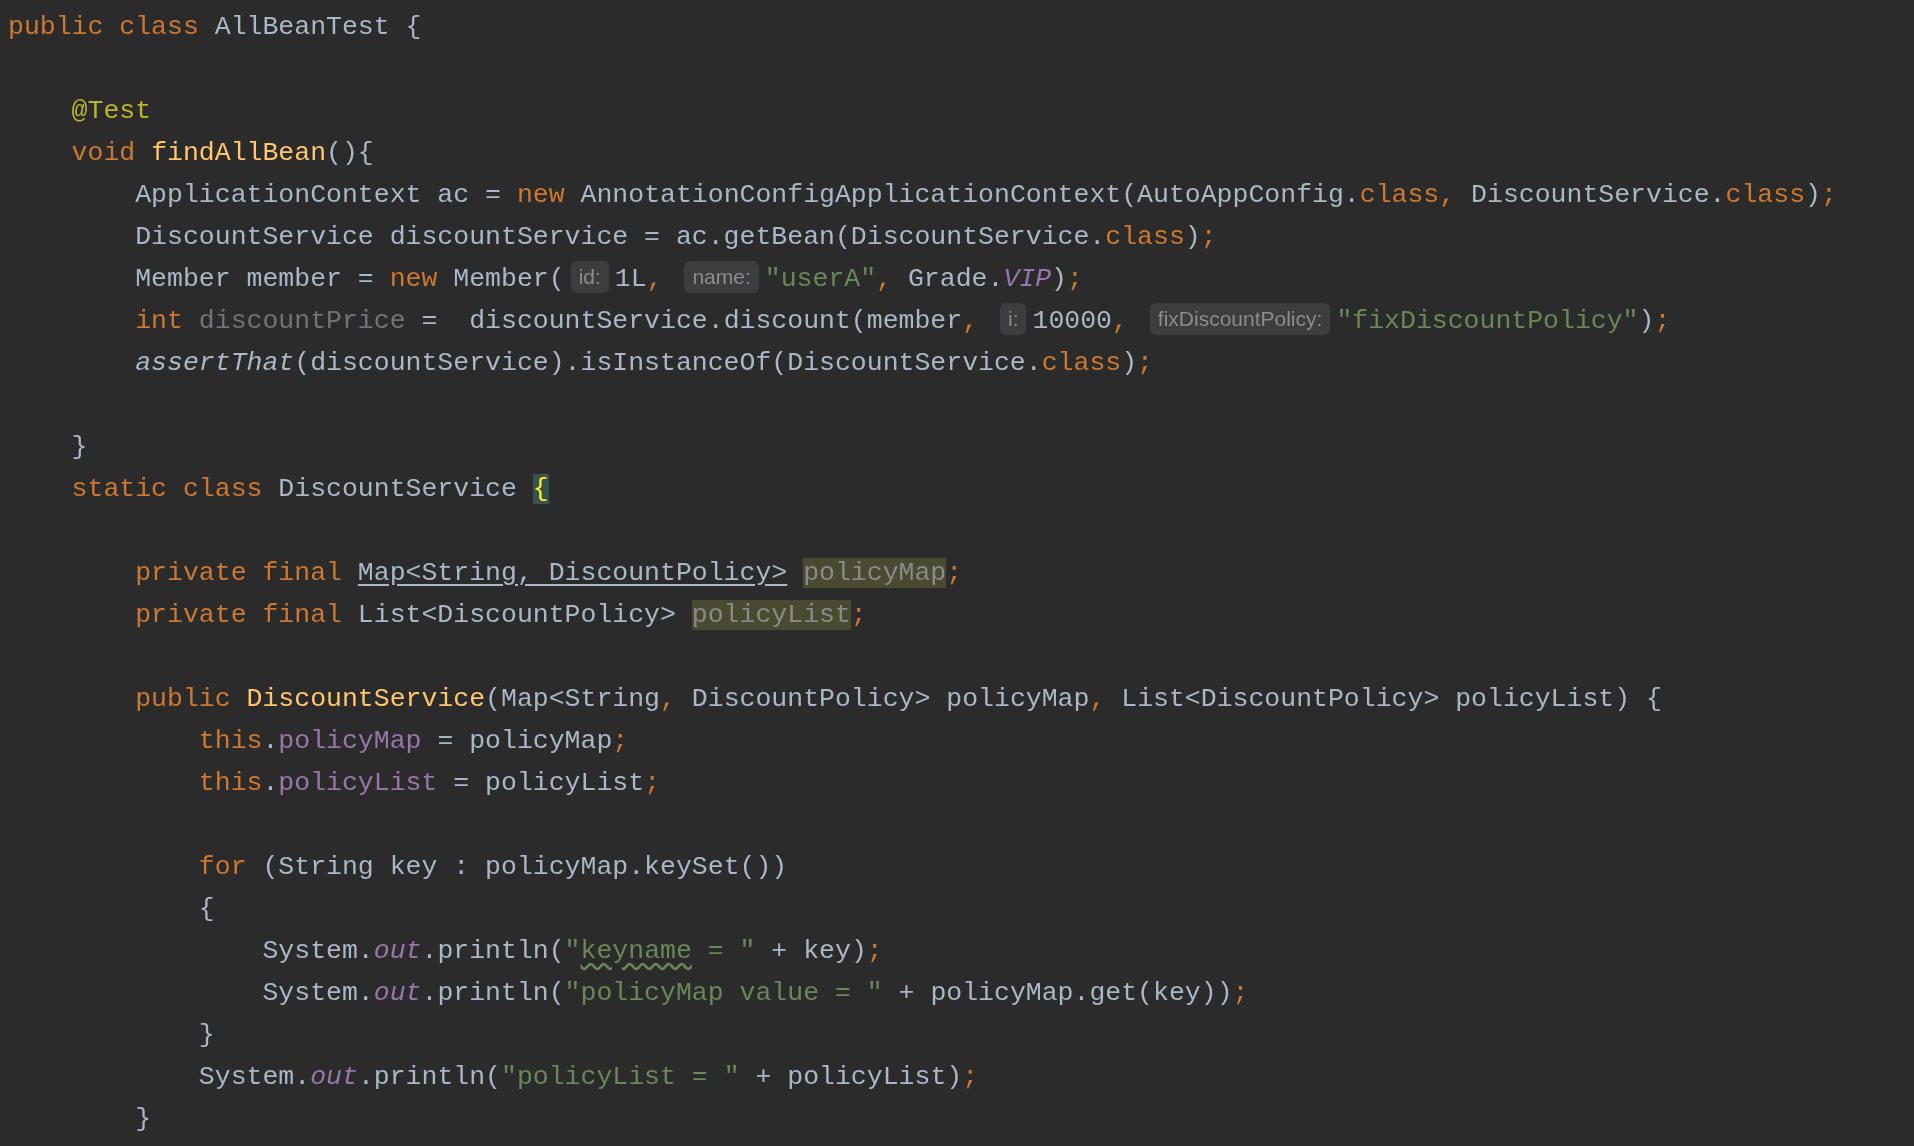  I want to click on code-line: for (String key : policyMap.keySet()), so click(493, 867).